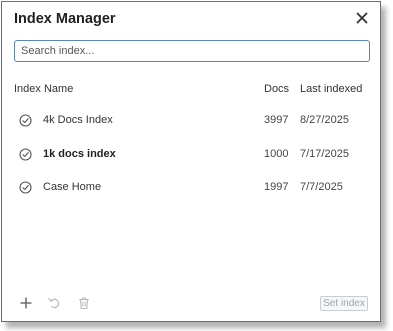 The height and width of the screenshot is (331, 393). Describe the element at coordinates (84, 303) in the screenshot. I see `trash-icon` at that location.